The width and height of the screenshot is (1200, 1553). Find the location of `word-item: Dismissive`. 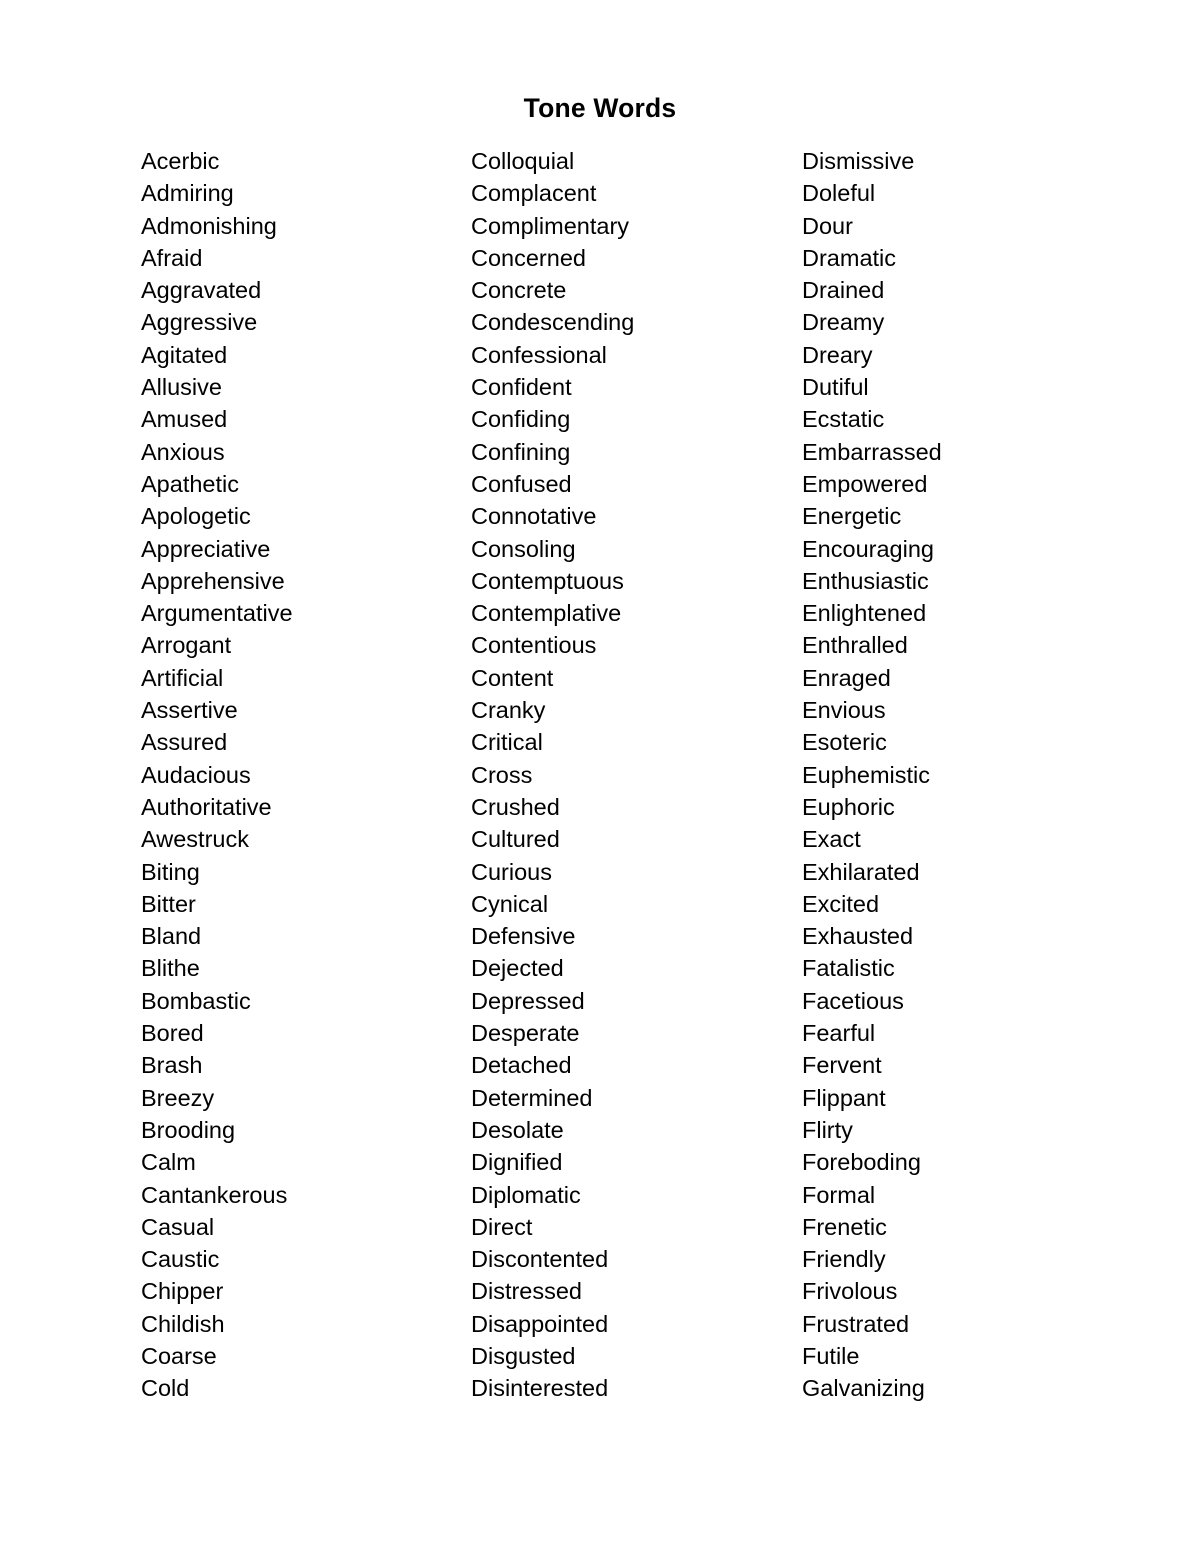

word-item: Dismissive is located at coordinates (858, 161).